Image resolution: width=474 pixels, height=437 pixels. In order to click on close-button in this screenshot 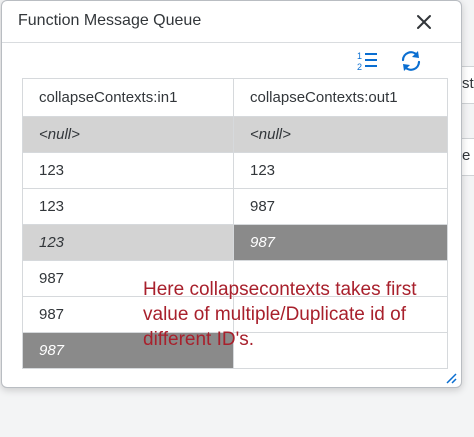, I will do `click(424, 22)`.